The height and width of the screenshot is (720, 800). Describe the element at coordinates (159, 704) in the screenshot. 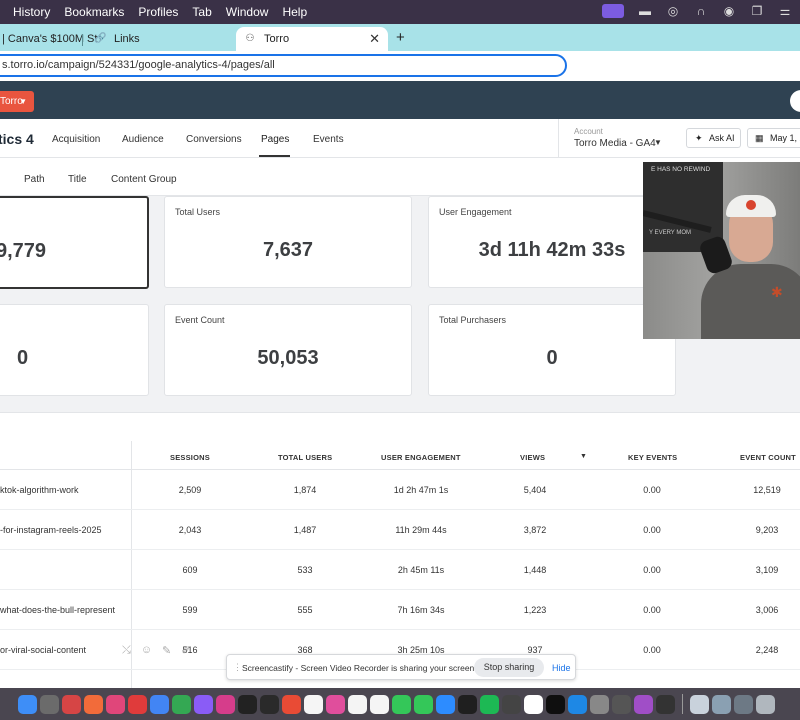

I see `chrome-icon` at that location.